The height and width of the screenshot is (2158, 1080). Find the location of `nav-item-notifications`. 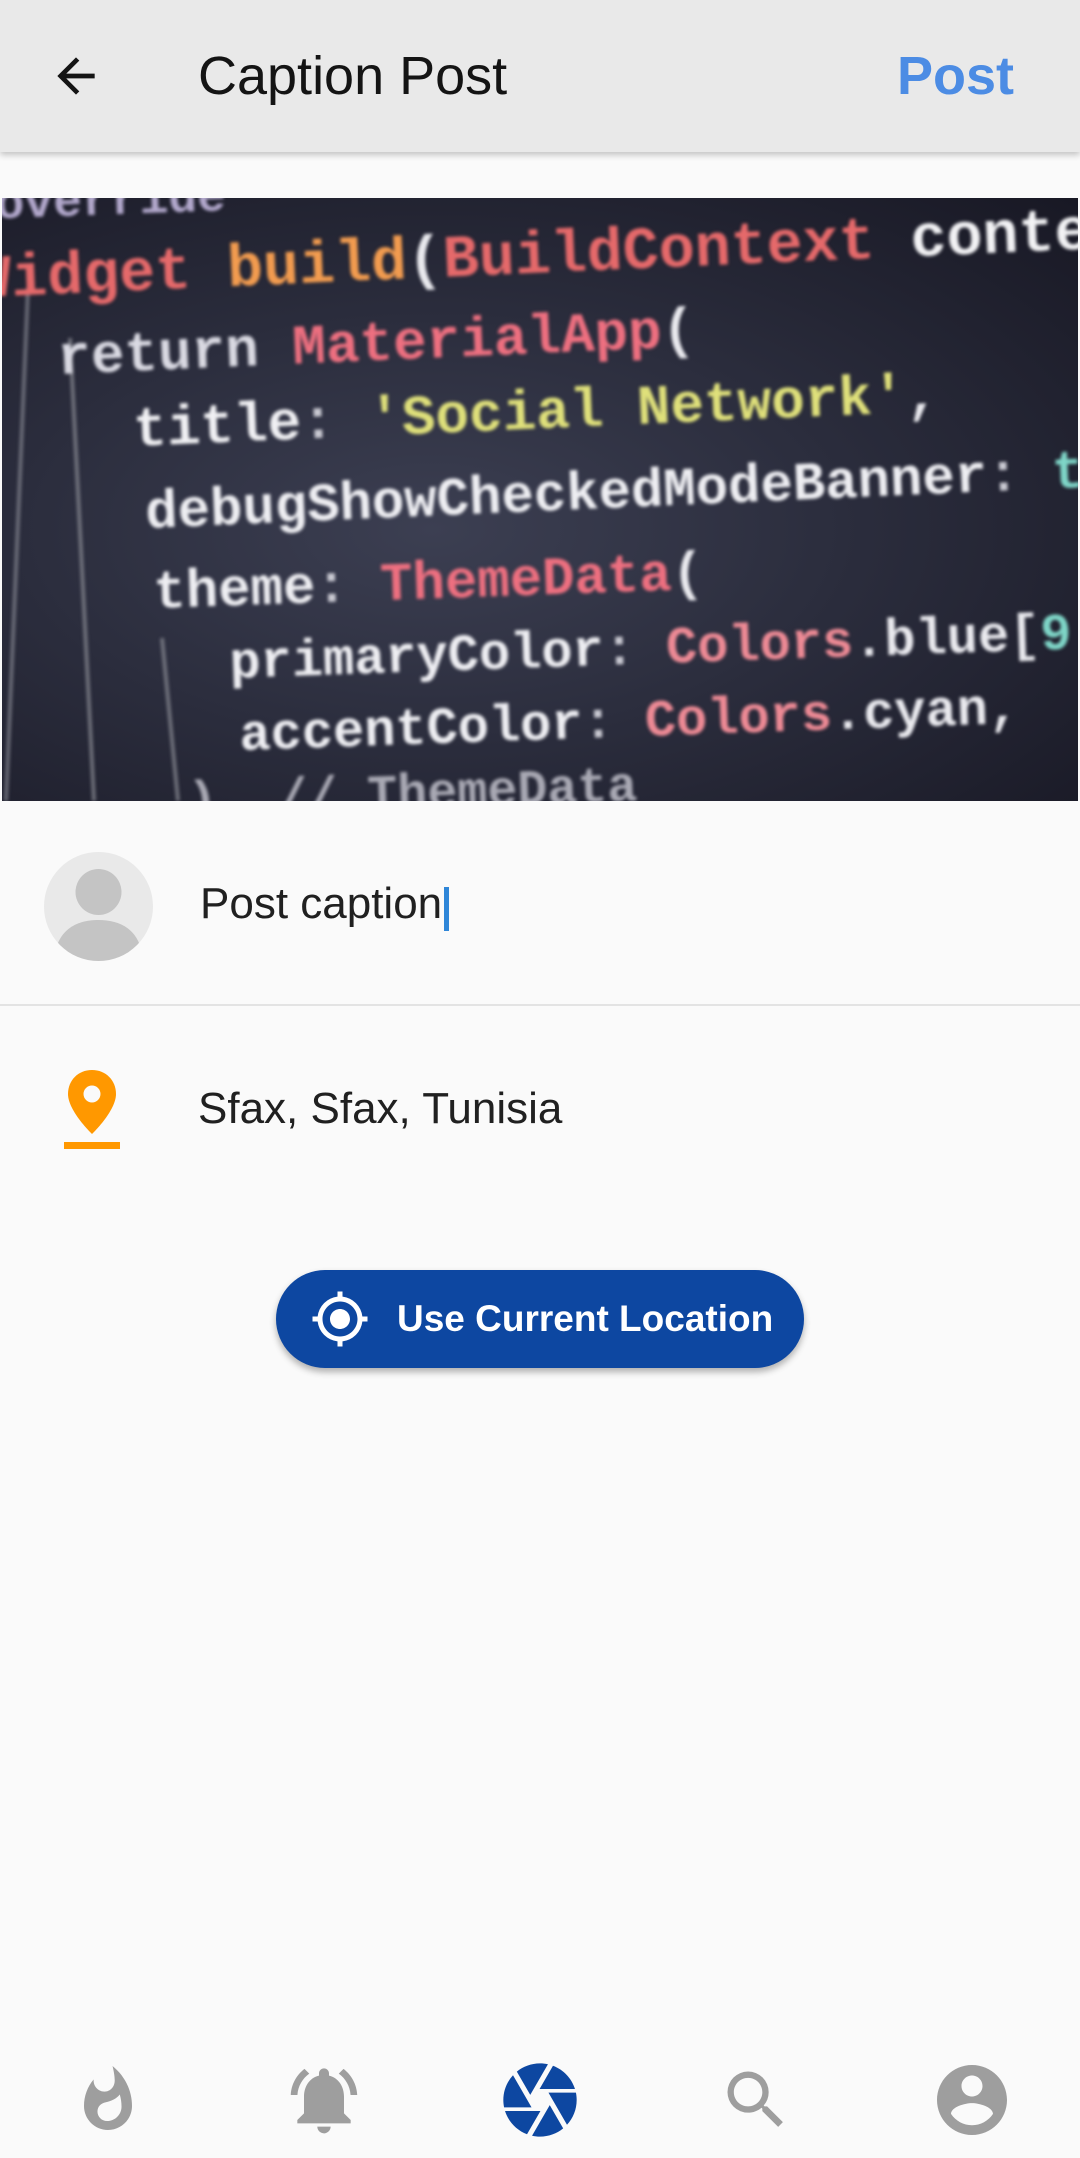

nav-item-notifications is located at coordinates (324, 2100).